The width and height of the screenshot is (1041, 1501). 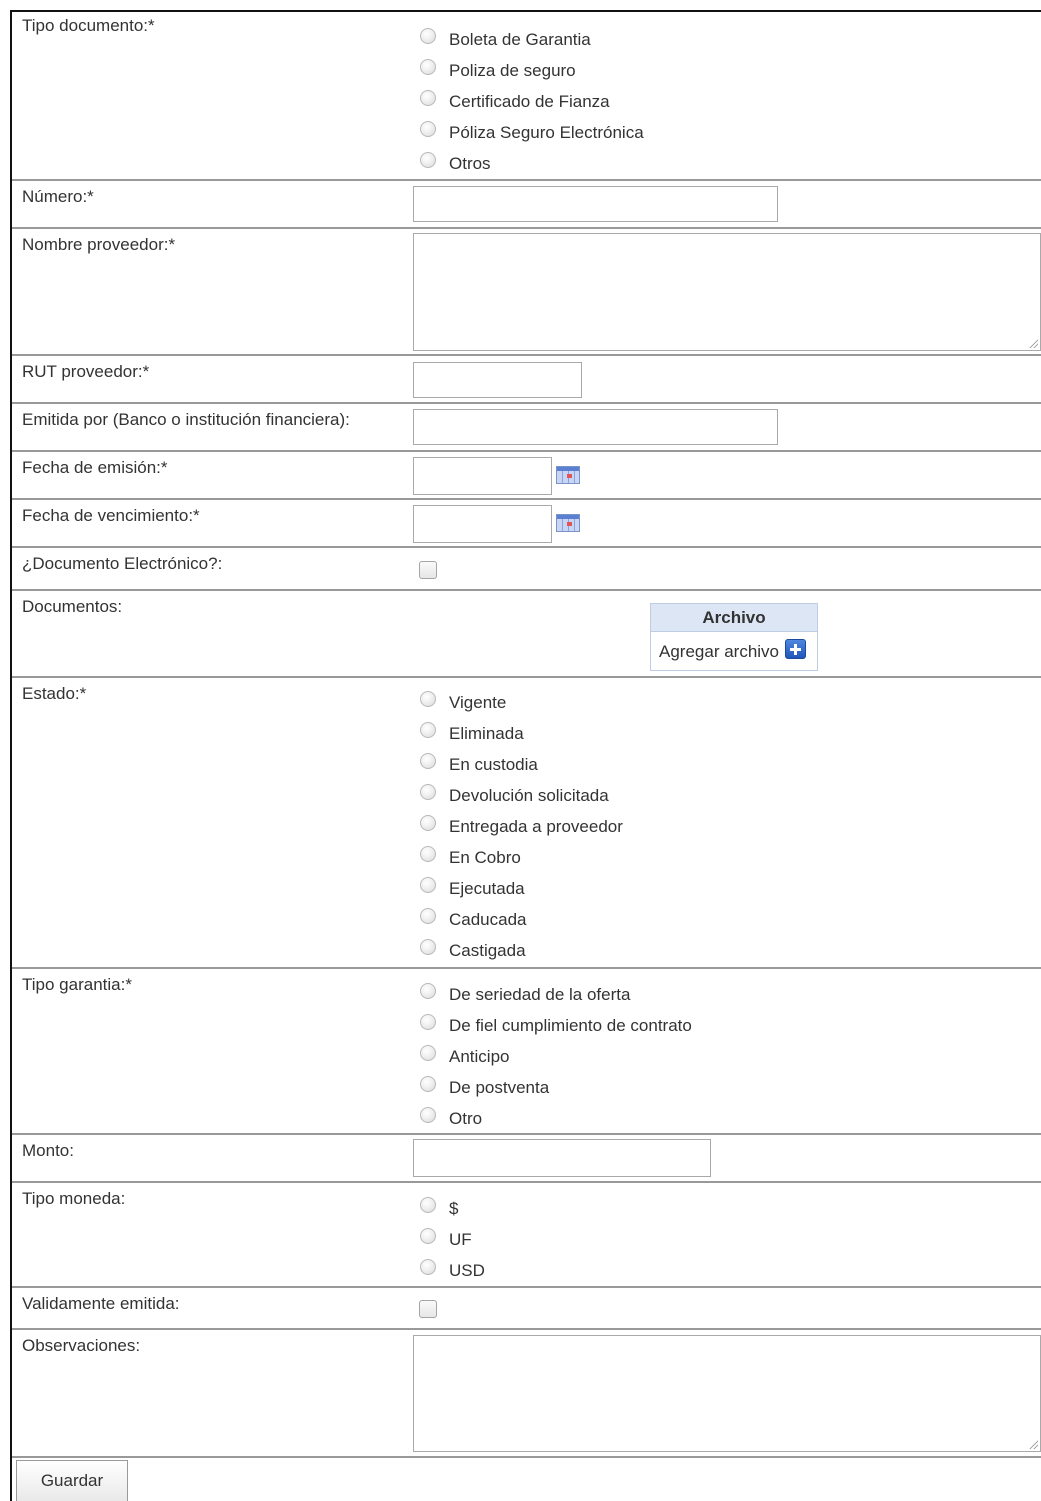 I want to click on radio-option: Entregada a proveedor, so click(x=521, y=826).